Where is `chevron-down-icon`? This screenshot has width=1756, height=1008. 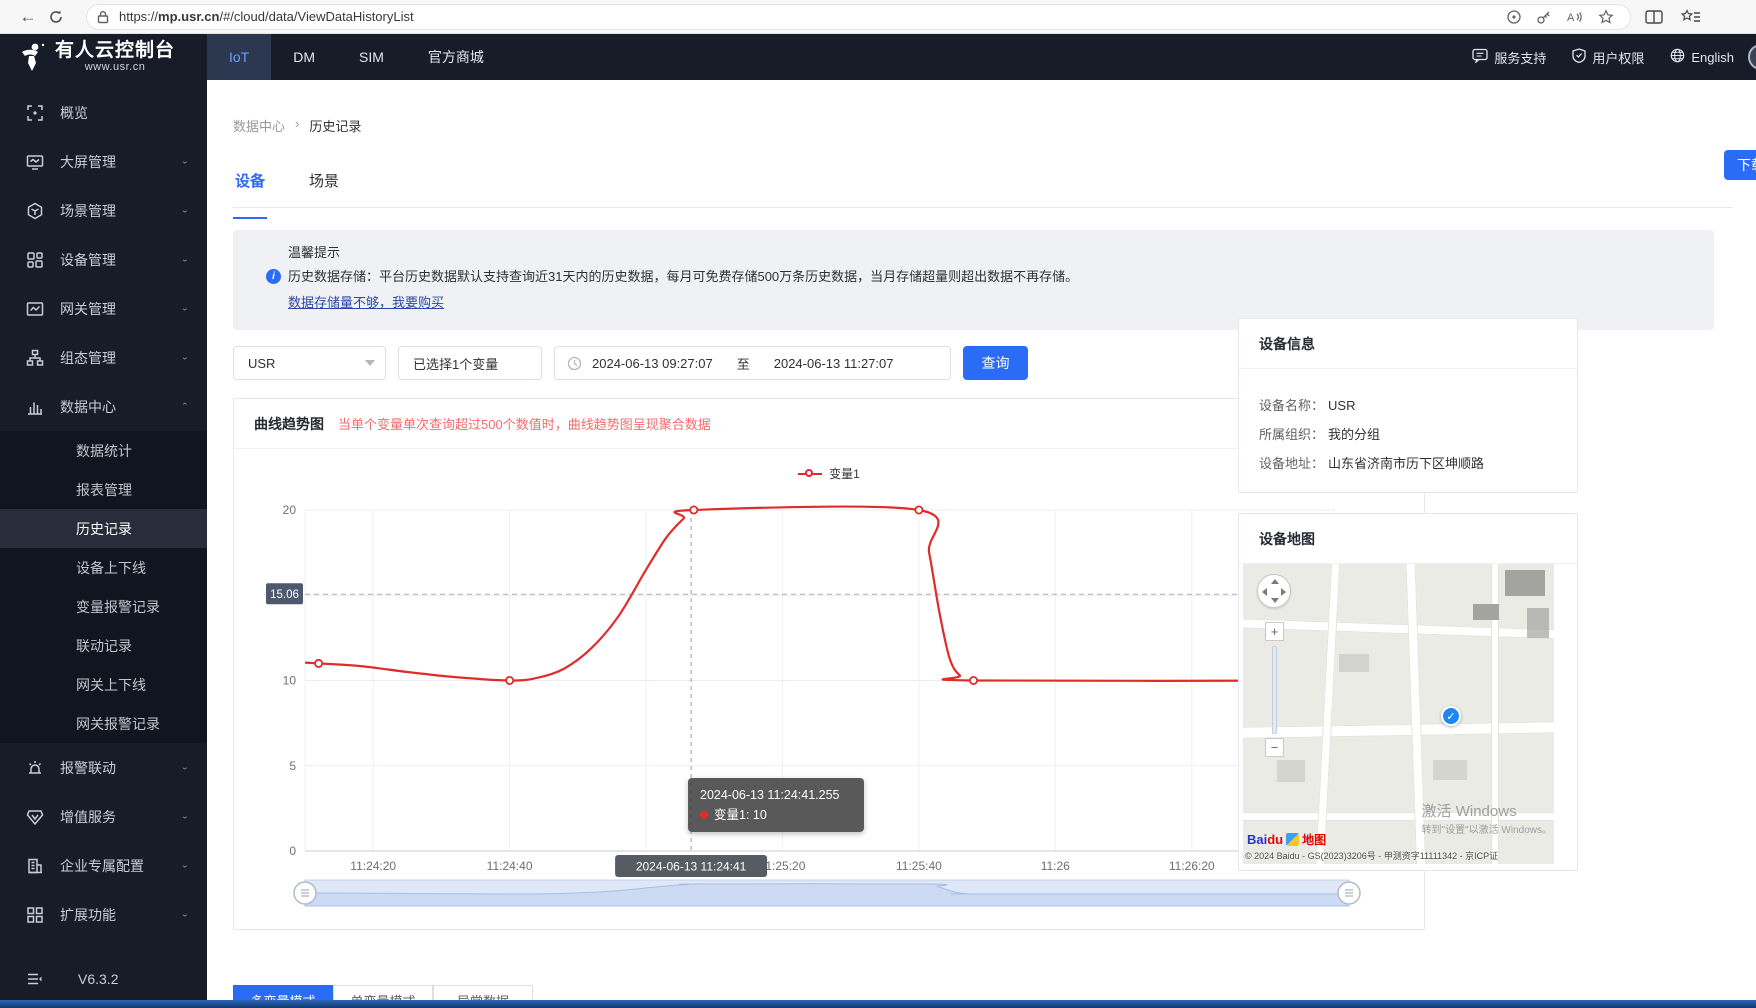
chevron-down-icon is located at coordinates (370, 363).